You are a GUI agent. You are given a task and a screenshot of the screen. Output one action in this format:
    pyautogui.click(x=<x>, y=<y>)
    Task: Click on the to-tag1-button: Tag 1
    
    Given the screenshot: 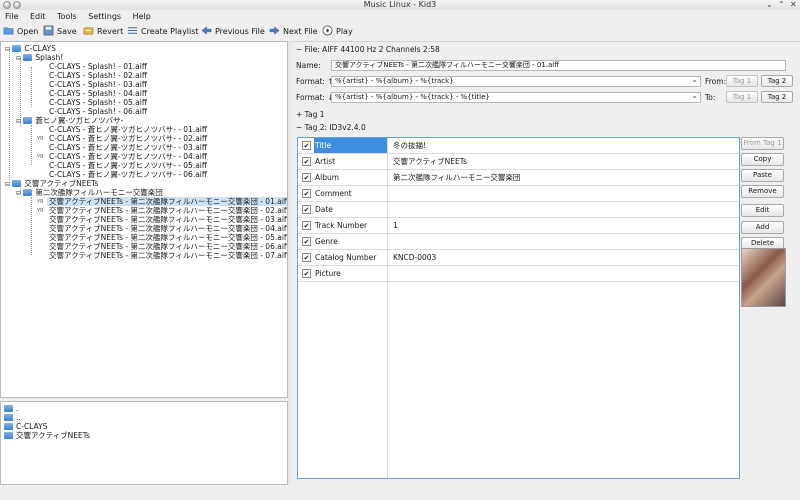 What is the action you would take?
    pyautogui.click(x=742, y=97)
    